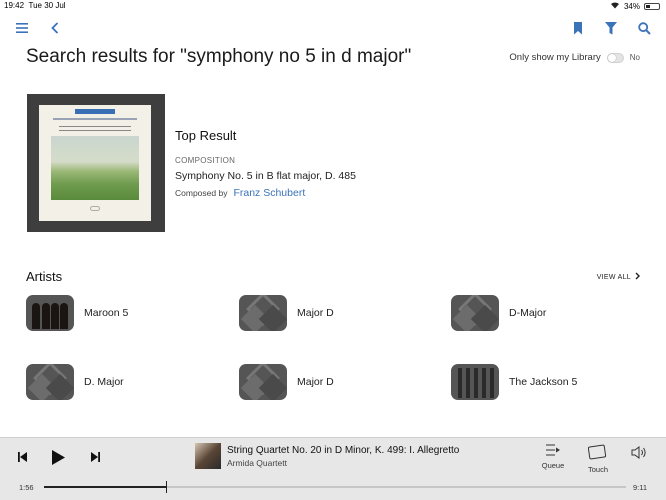 This screenshot has width=666, height=500. What do you see at coordinates (631, 6) in the screenshot?
I see `battery-percent: 34%` at bounding box center [631, 6].